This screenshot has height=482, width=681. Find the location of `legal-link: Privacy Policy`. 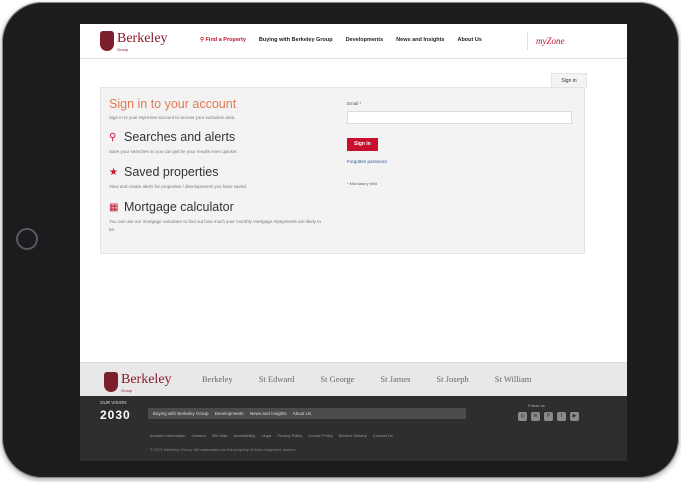

legal-link: Privacy Policy is located at coordinates (289, 435).